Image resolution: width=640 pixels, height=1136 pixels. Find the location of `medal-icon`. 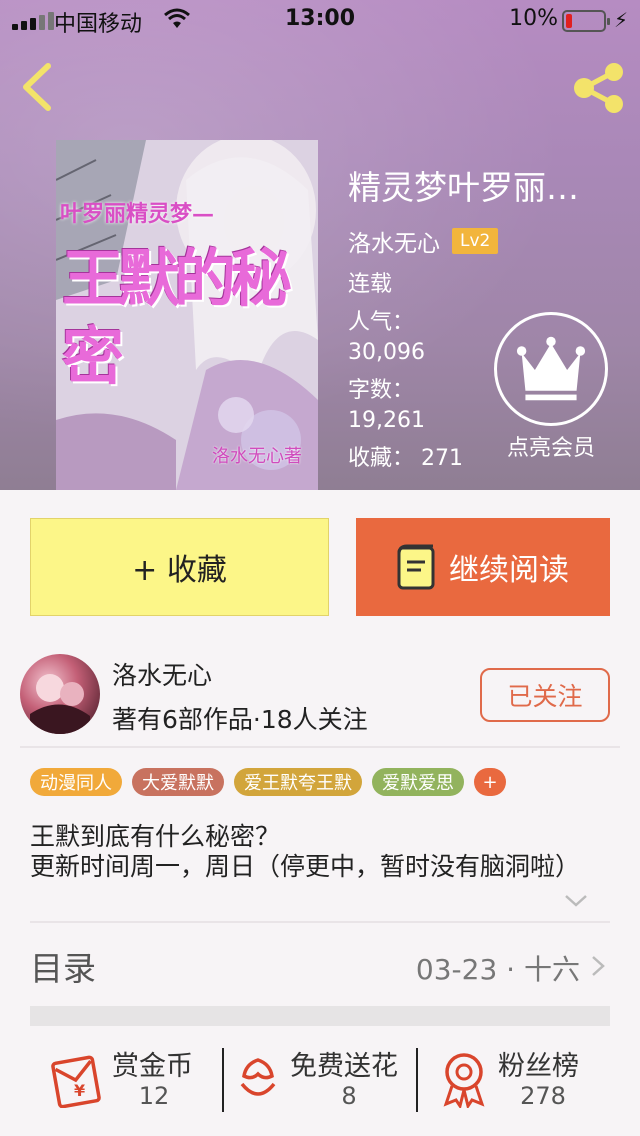

medal-icon is located at coordinates (464, 1080).